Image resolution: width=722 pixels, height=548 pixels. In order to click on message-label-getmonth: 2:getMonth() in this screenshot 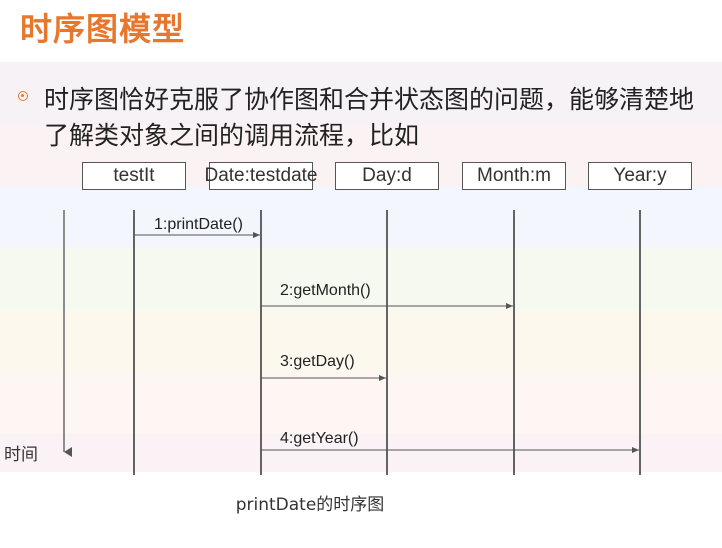, I will do `click(325, 290)`.